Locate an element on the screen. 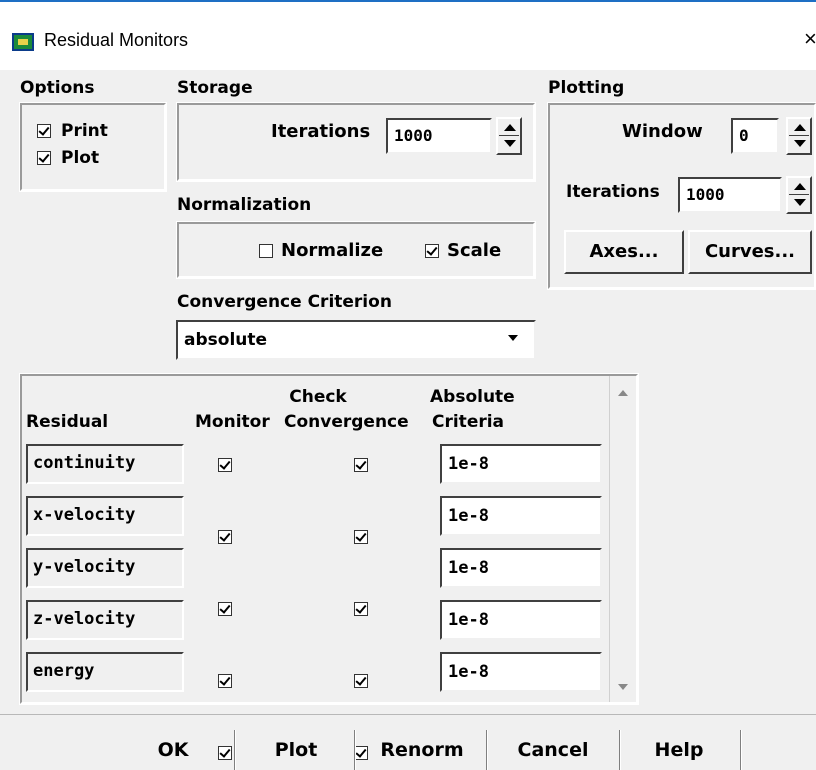  normalize-label: Normalize is located at coordinates (332, 250).